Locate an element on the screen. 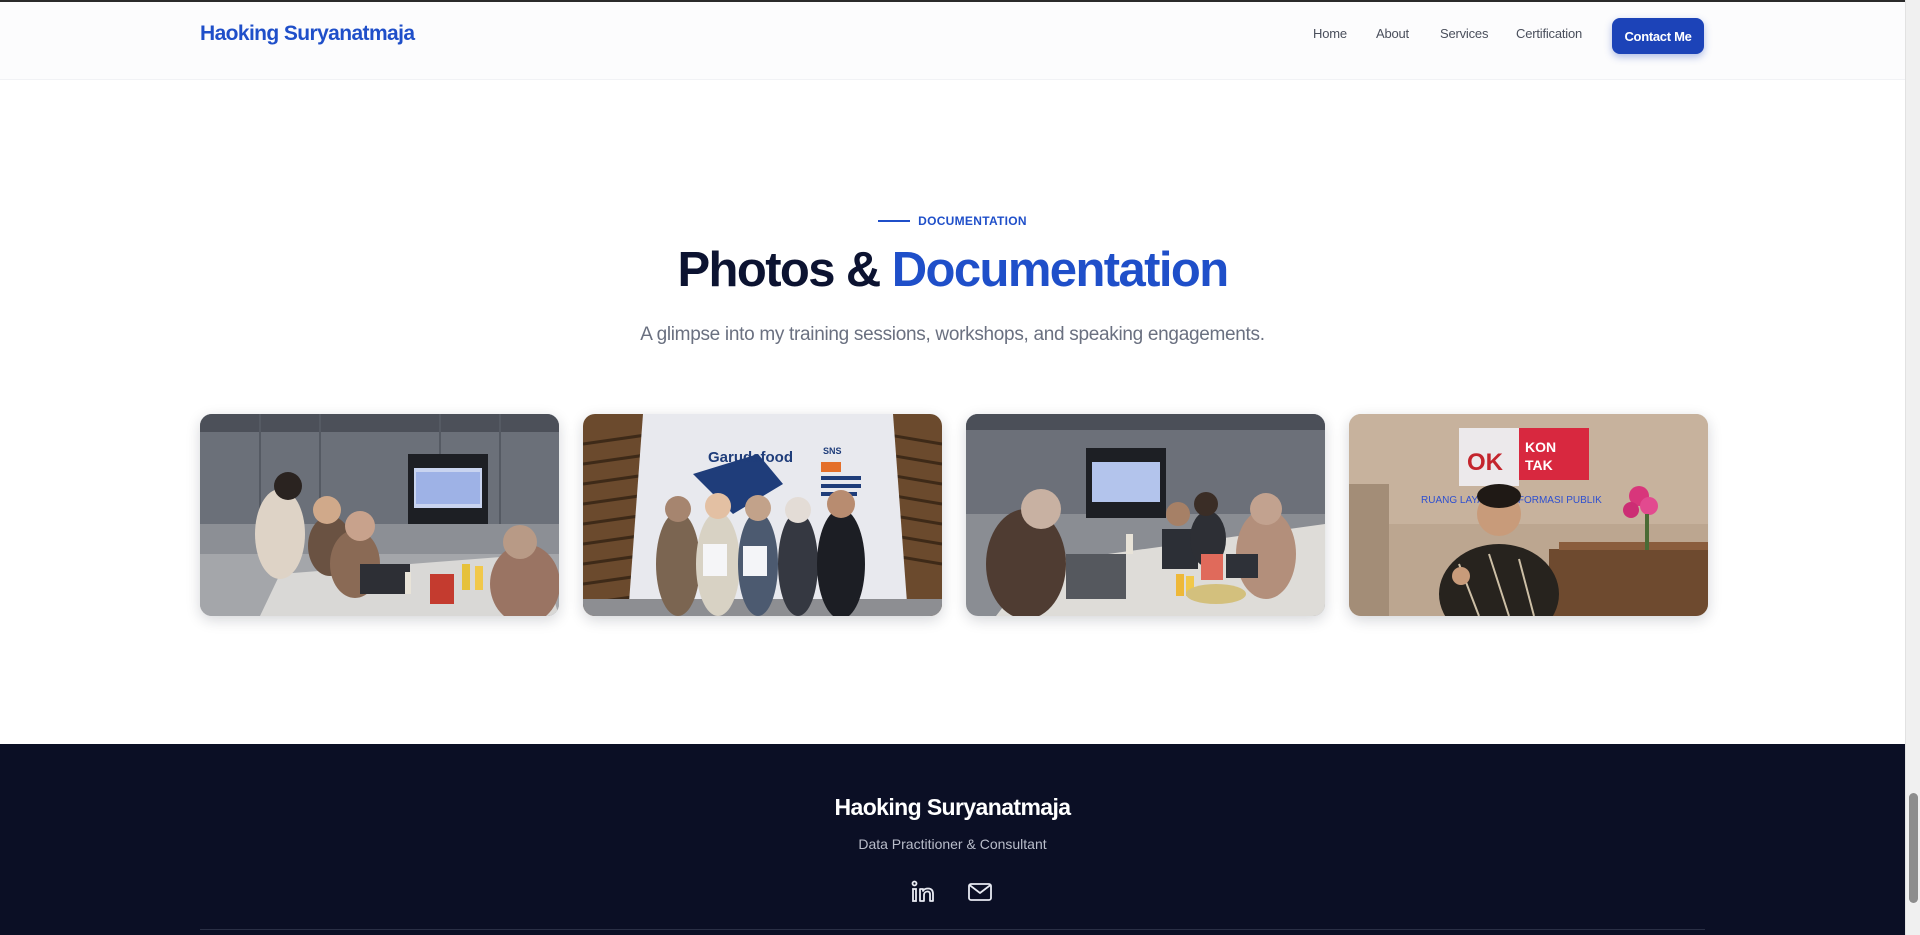 This screenshot has width=1920, height=935. kontak-logo-text-2: TAK is located at coordinates (1539, 465).